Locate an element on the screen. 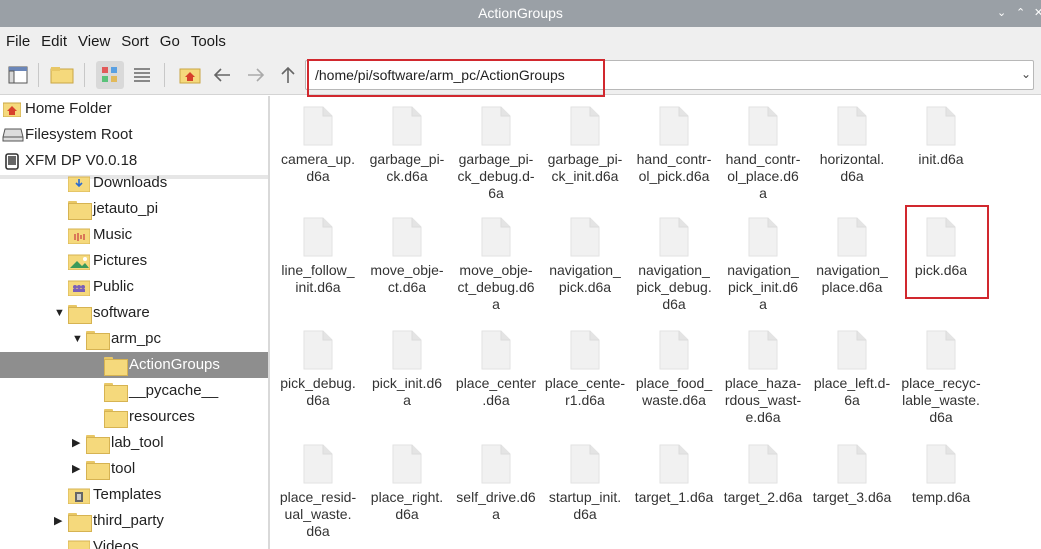  place-filesystem-root: Filesystem Root is located at coordinates (134, 135).